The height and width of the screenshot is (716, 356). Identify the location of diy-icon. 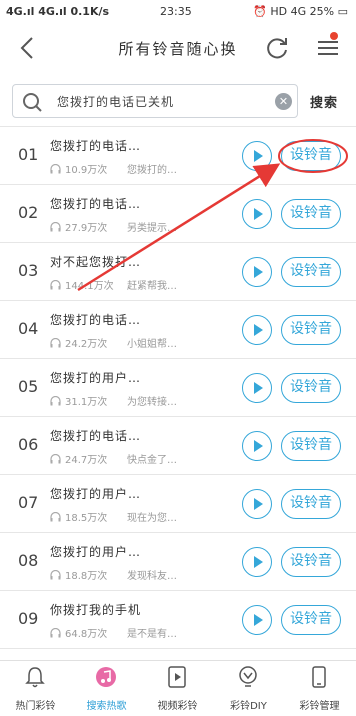
(248, 676).